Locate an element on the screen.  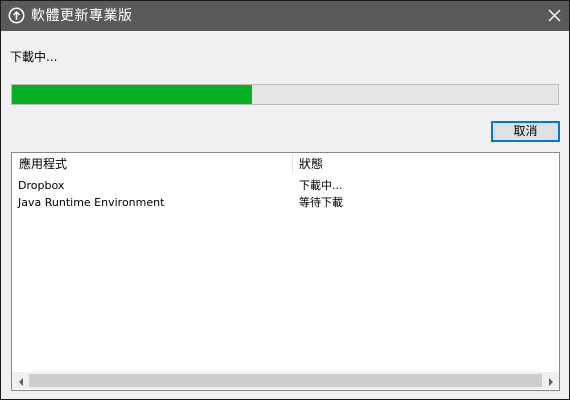
app-status: 等待下載 is located at coordinates (321, 202).